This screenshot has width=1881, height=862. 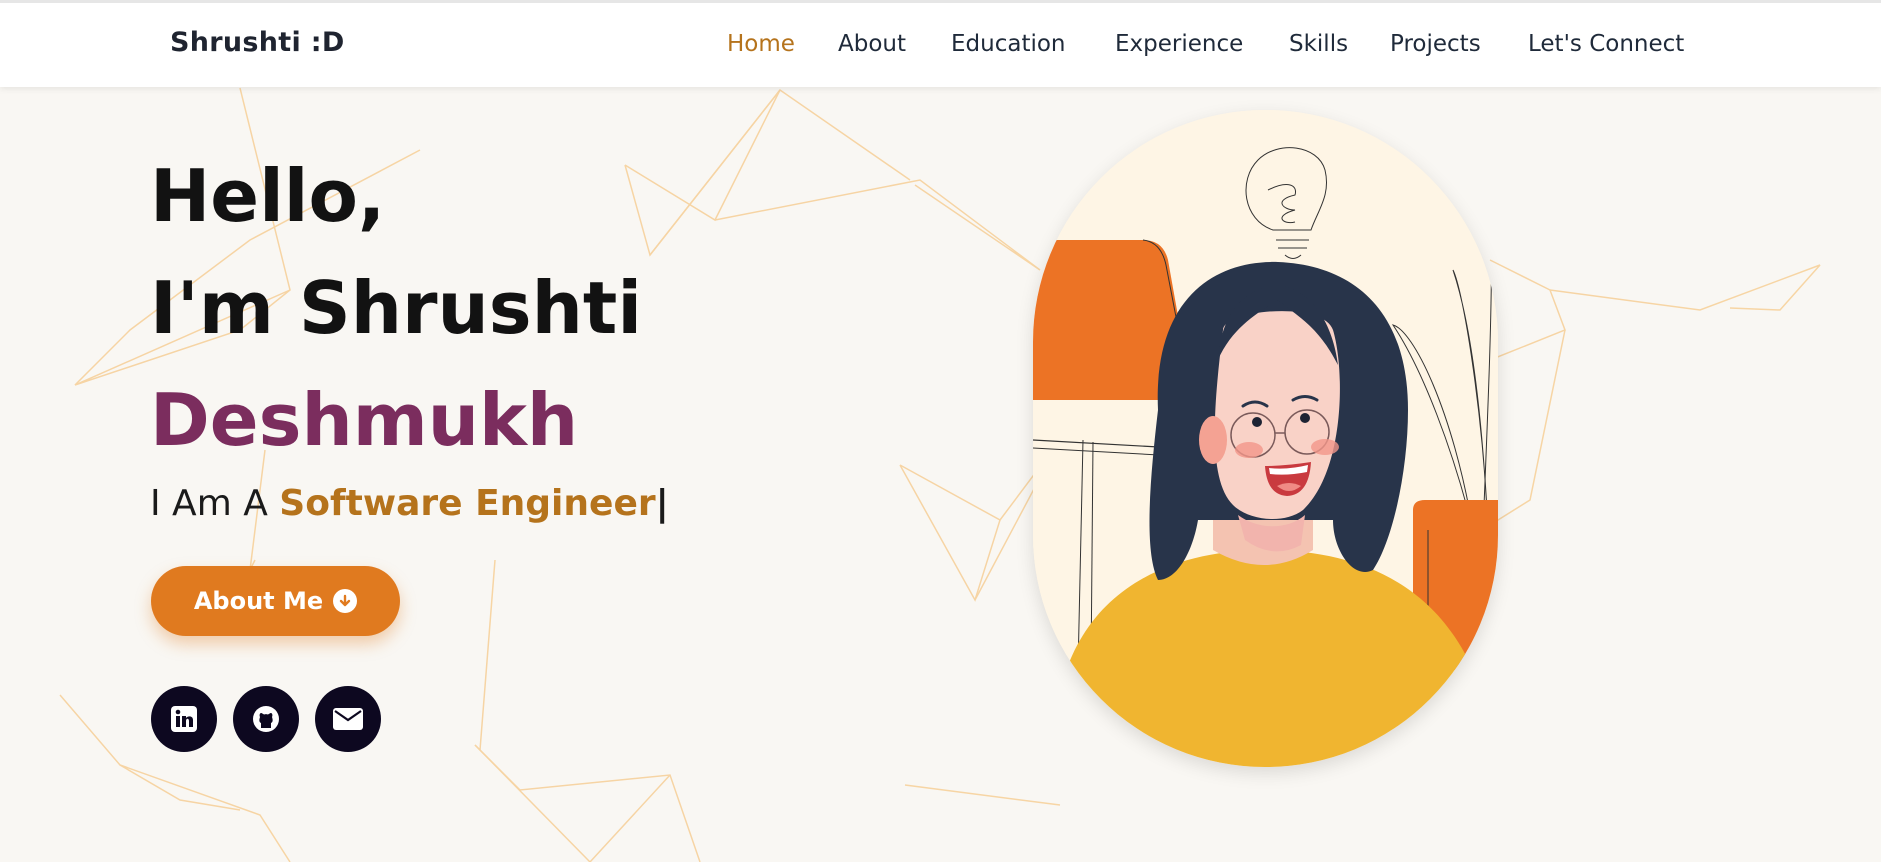 I want to click on linkedin-icon, so click(x=184, y=719).